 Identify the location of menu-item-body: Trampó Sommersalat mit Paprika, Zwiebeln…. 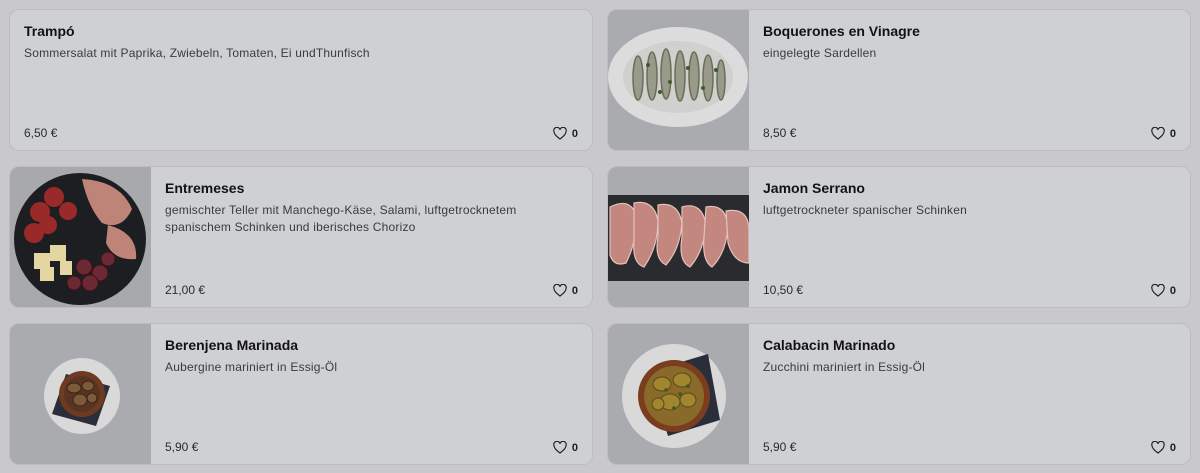
(301, 80).